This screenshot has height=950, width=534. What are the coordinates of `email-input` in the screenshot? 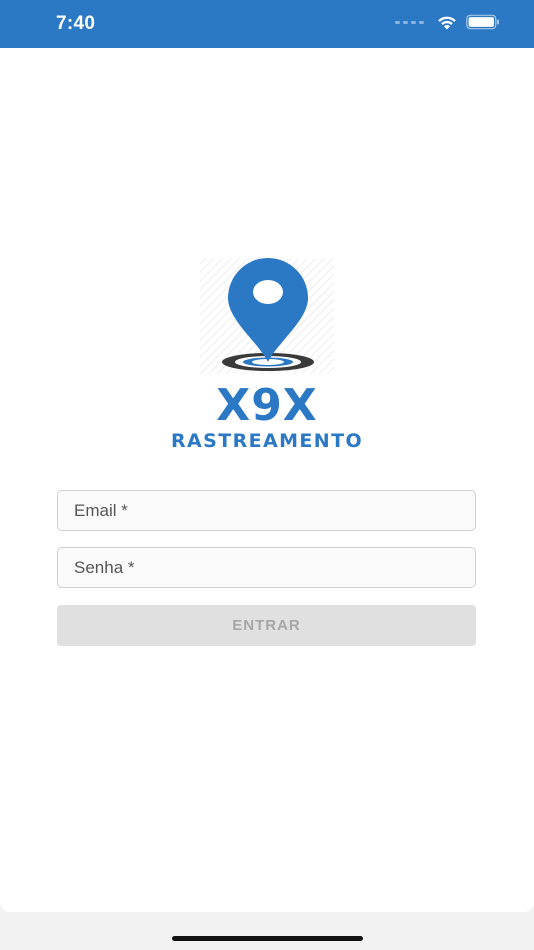 It's located at (266, 510).